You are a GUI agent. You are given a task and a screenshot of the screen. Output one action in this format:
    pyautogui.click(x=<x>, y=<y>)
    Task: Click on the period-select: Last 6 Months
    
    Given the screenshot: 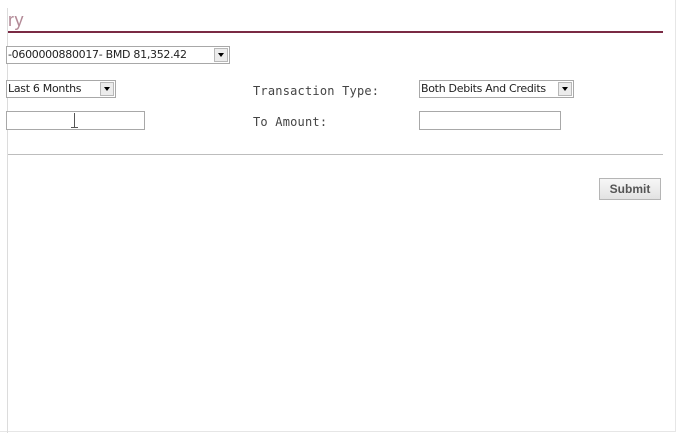 What is the action you would take?
    pyautogui.click(x=61, y=89)
    